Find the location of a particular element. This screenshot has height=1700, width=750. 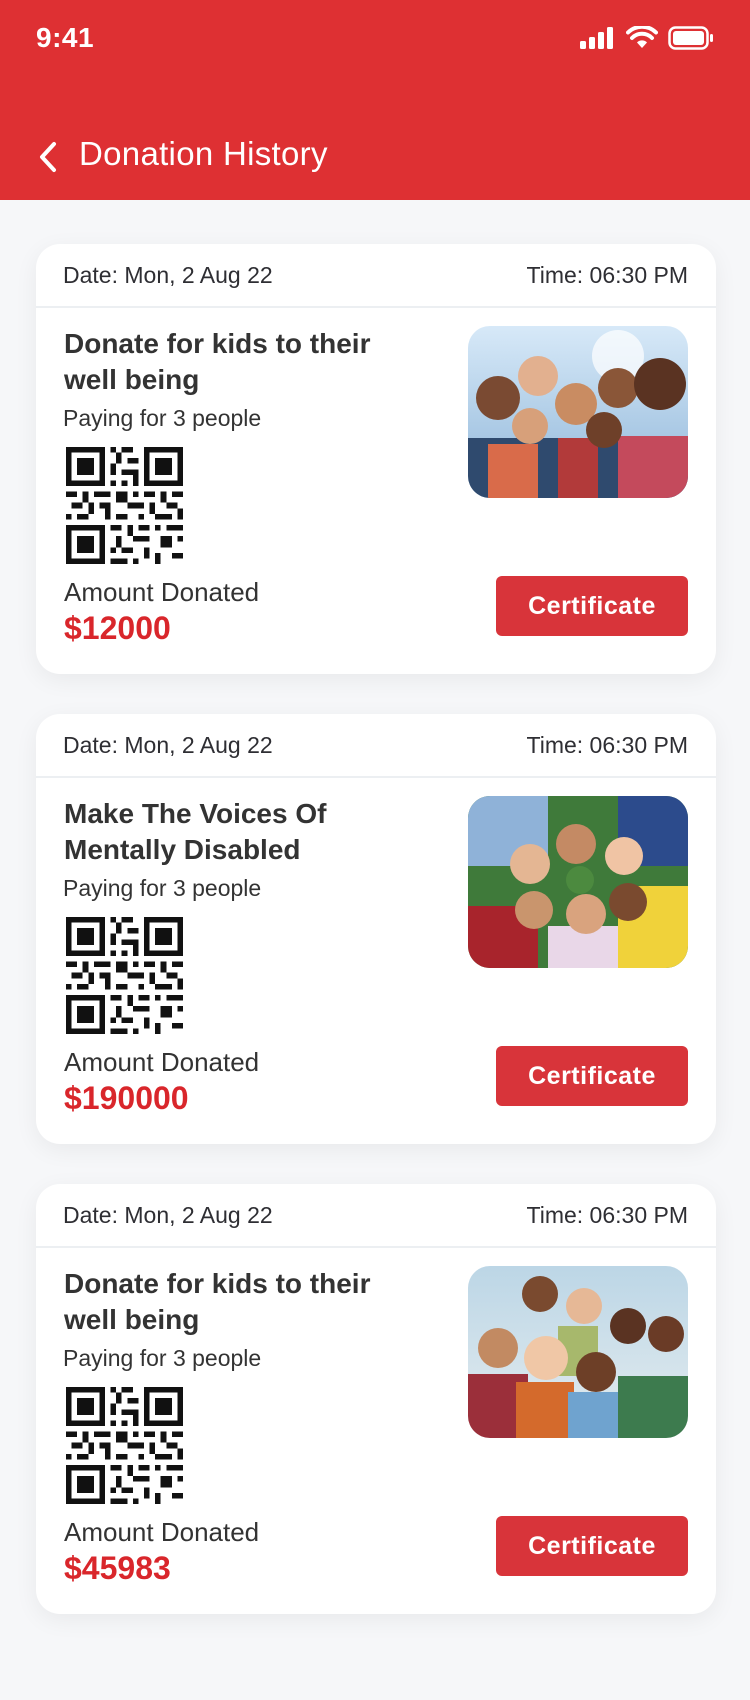

status-icons is located at coordinates (647, 38).